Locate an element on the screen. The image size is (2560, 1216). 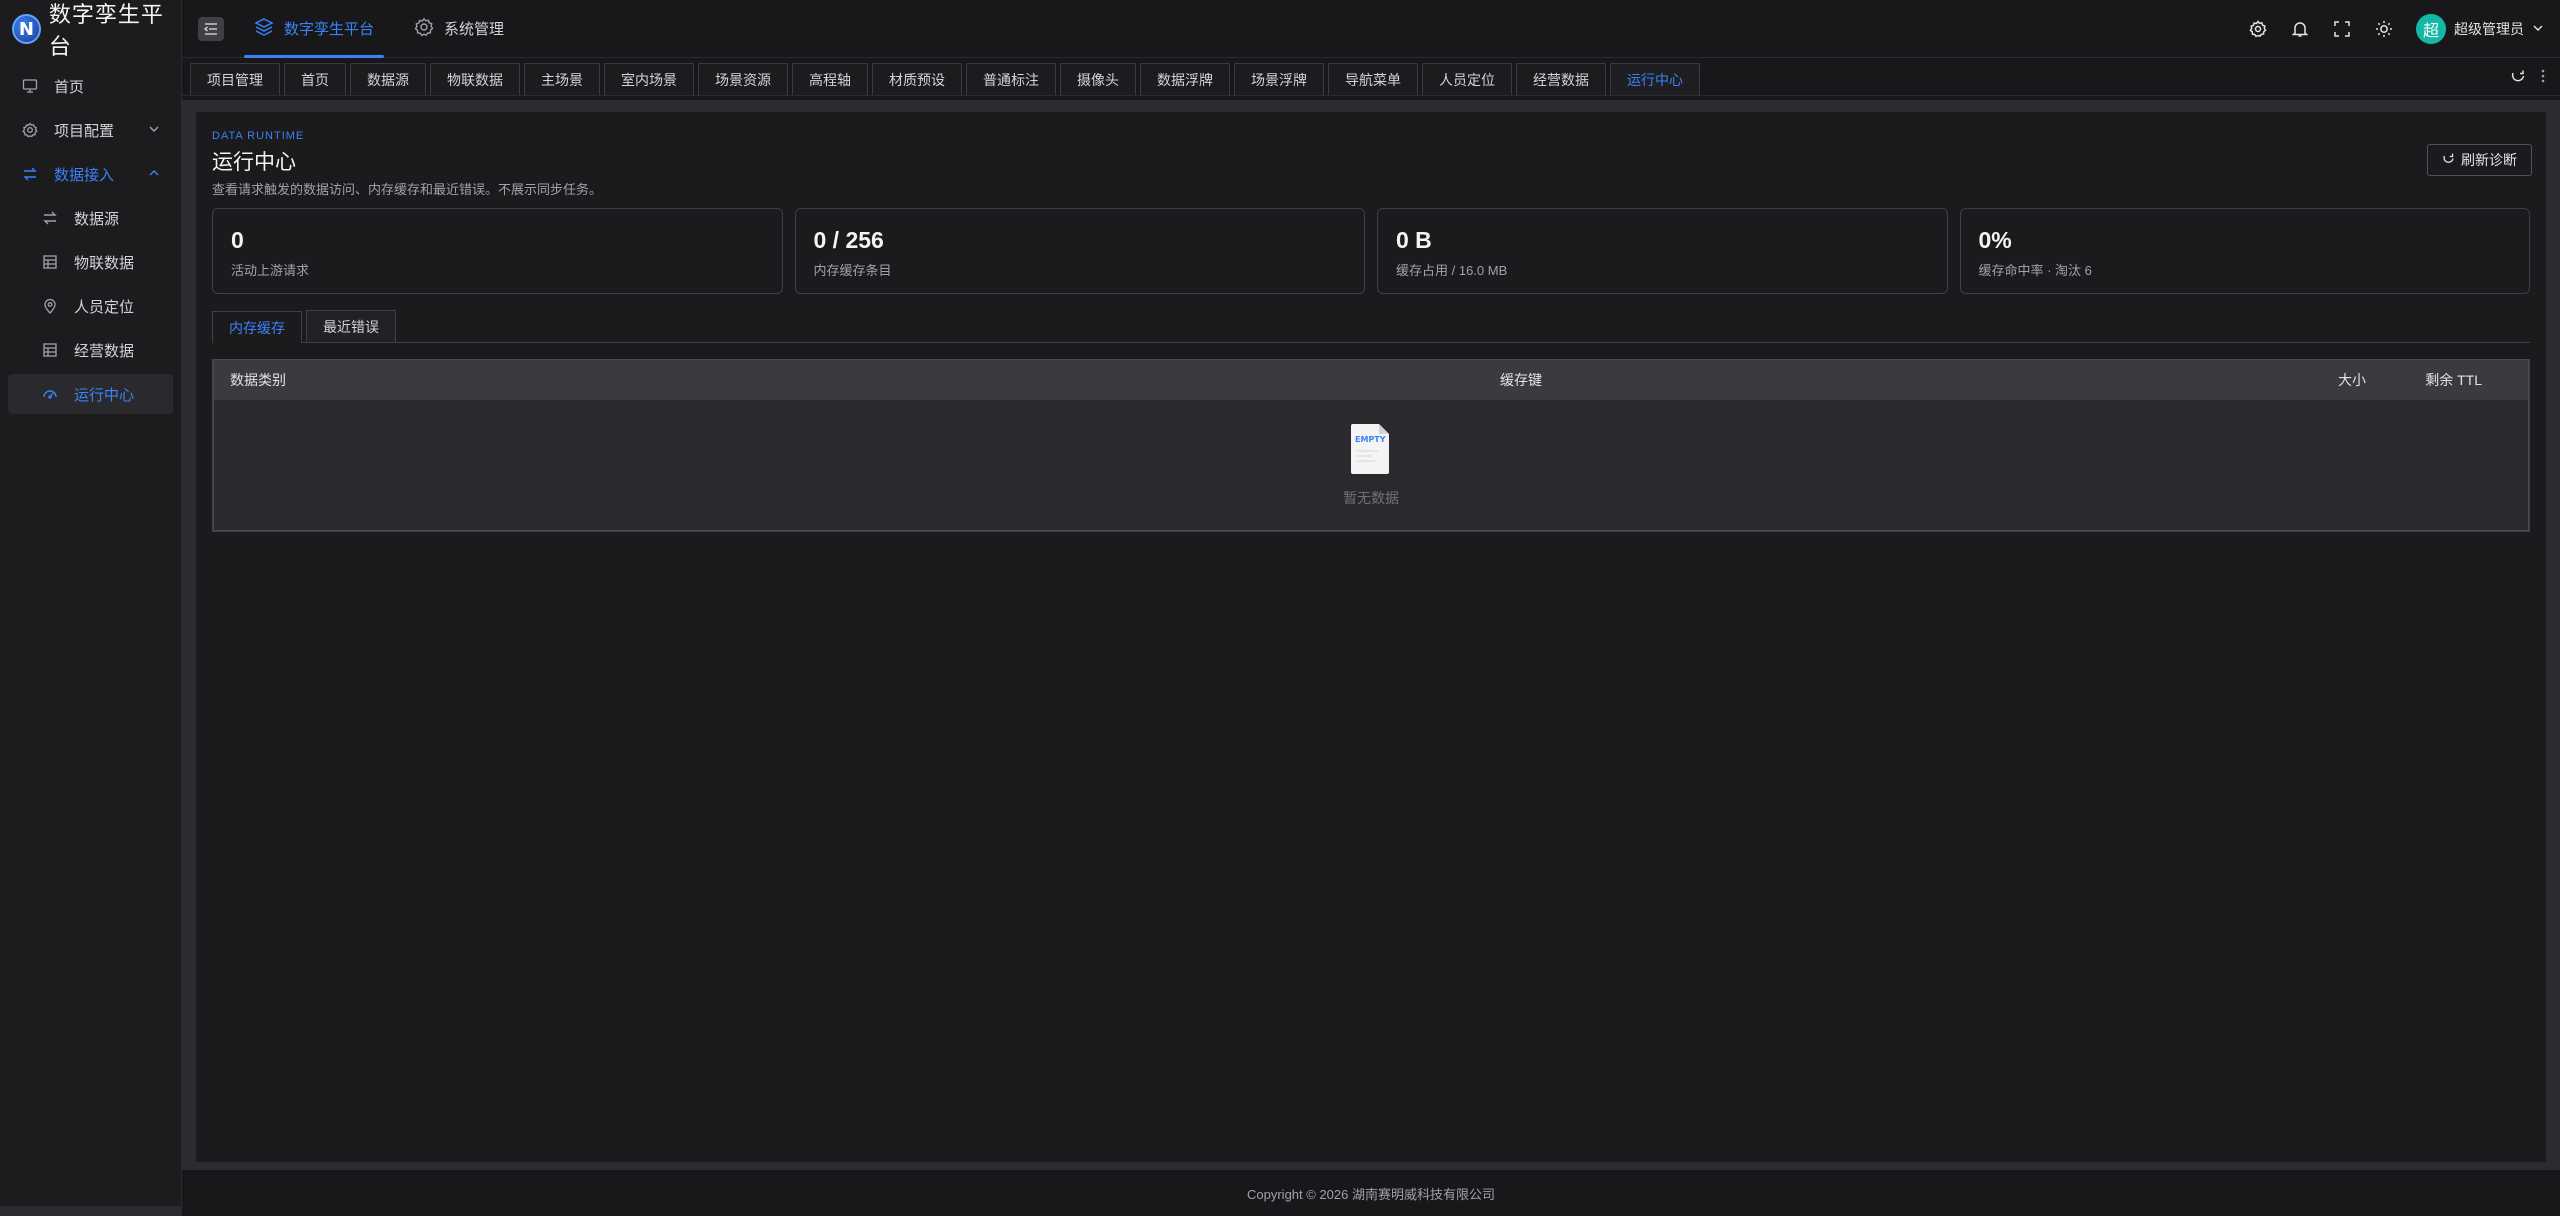
stat-label: 缓存命中率 · 淘汰 6 is located at coordinates (2035, 270).